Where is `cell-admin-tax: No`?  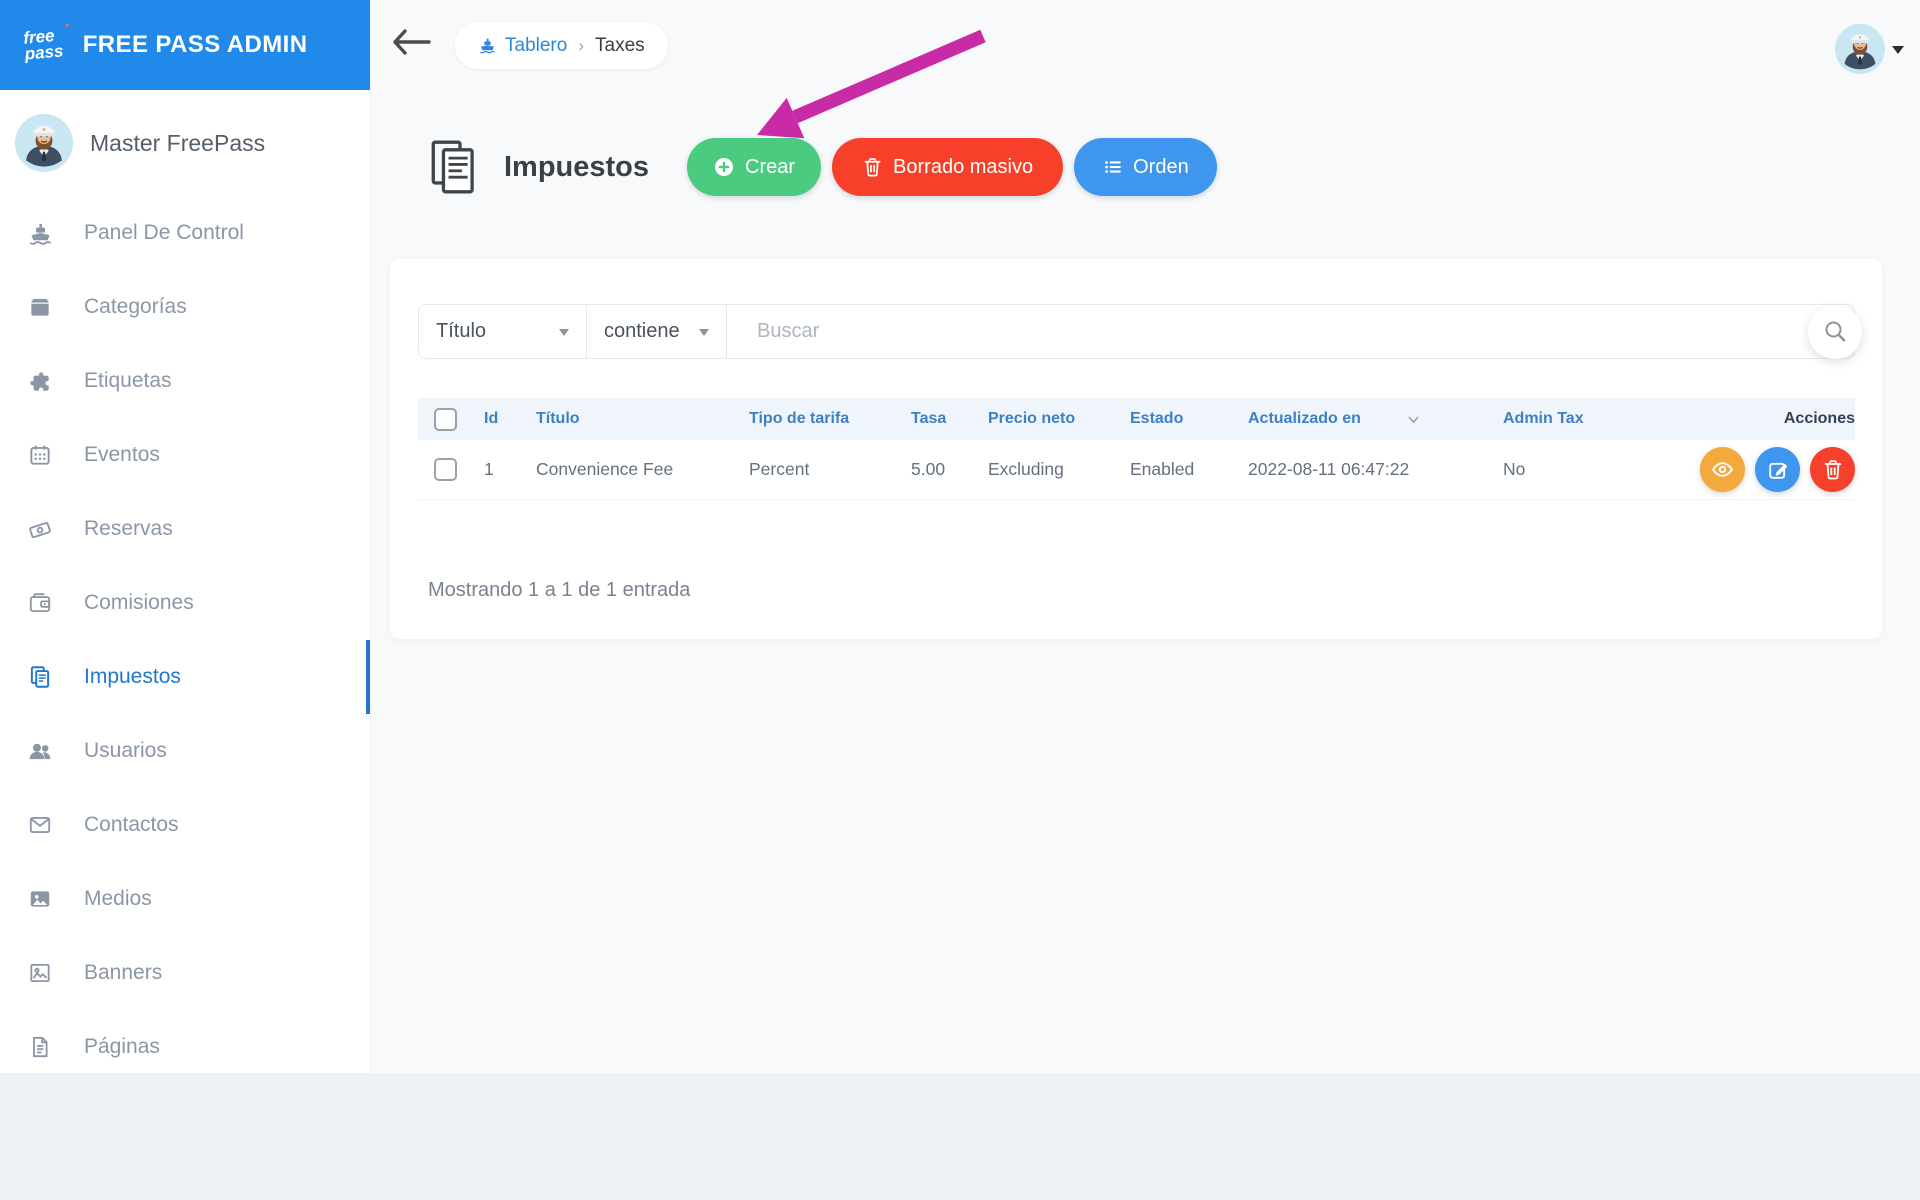 cell-admin-tax: No is located at coordinates (1514, 469).